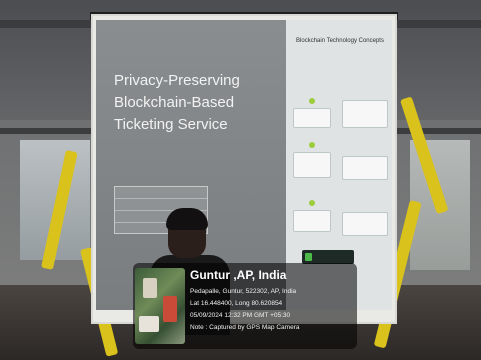  What do you see at coordinates (160, 306) in the screenshot?
I see `map-thumbnail` at bounding box center [160, 306].